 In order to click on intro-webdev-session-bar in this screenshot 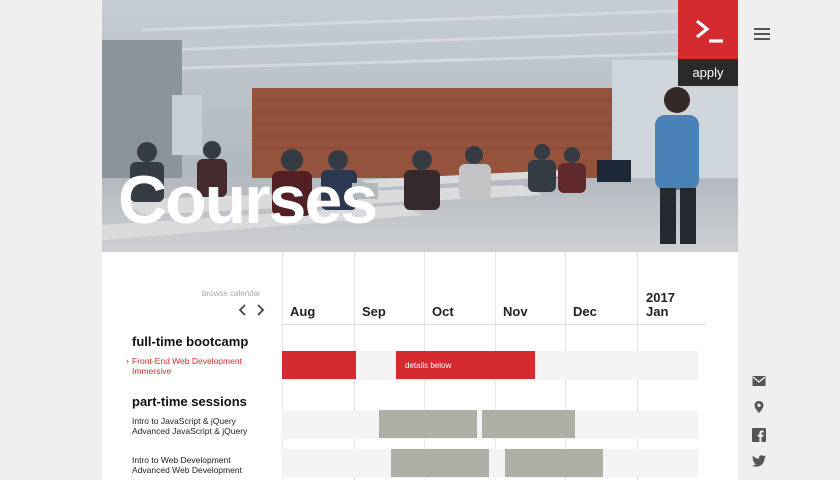, I will do `click(440, 463)`.